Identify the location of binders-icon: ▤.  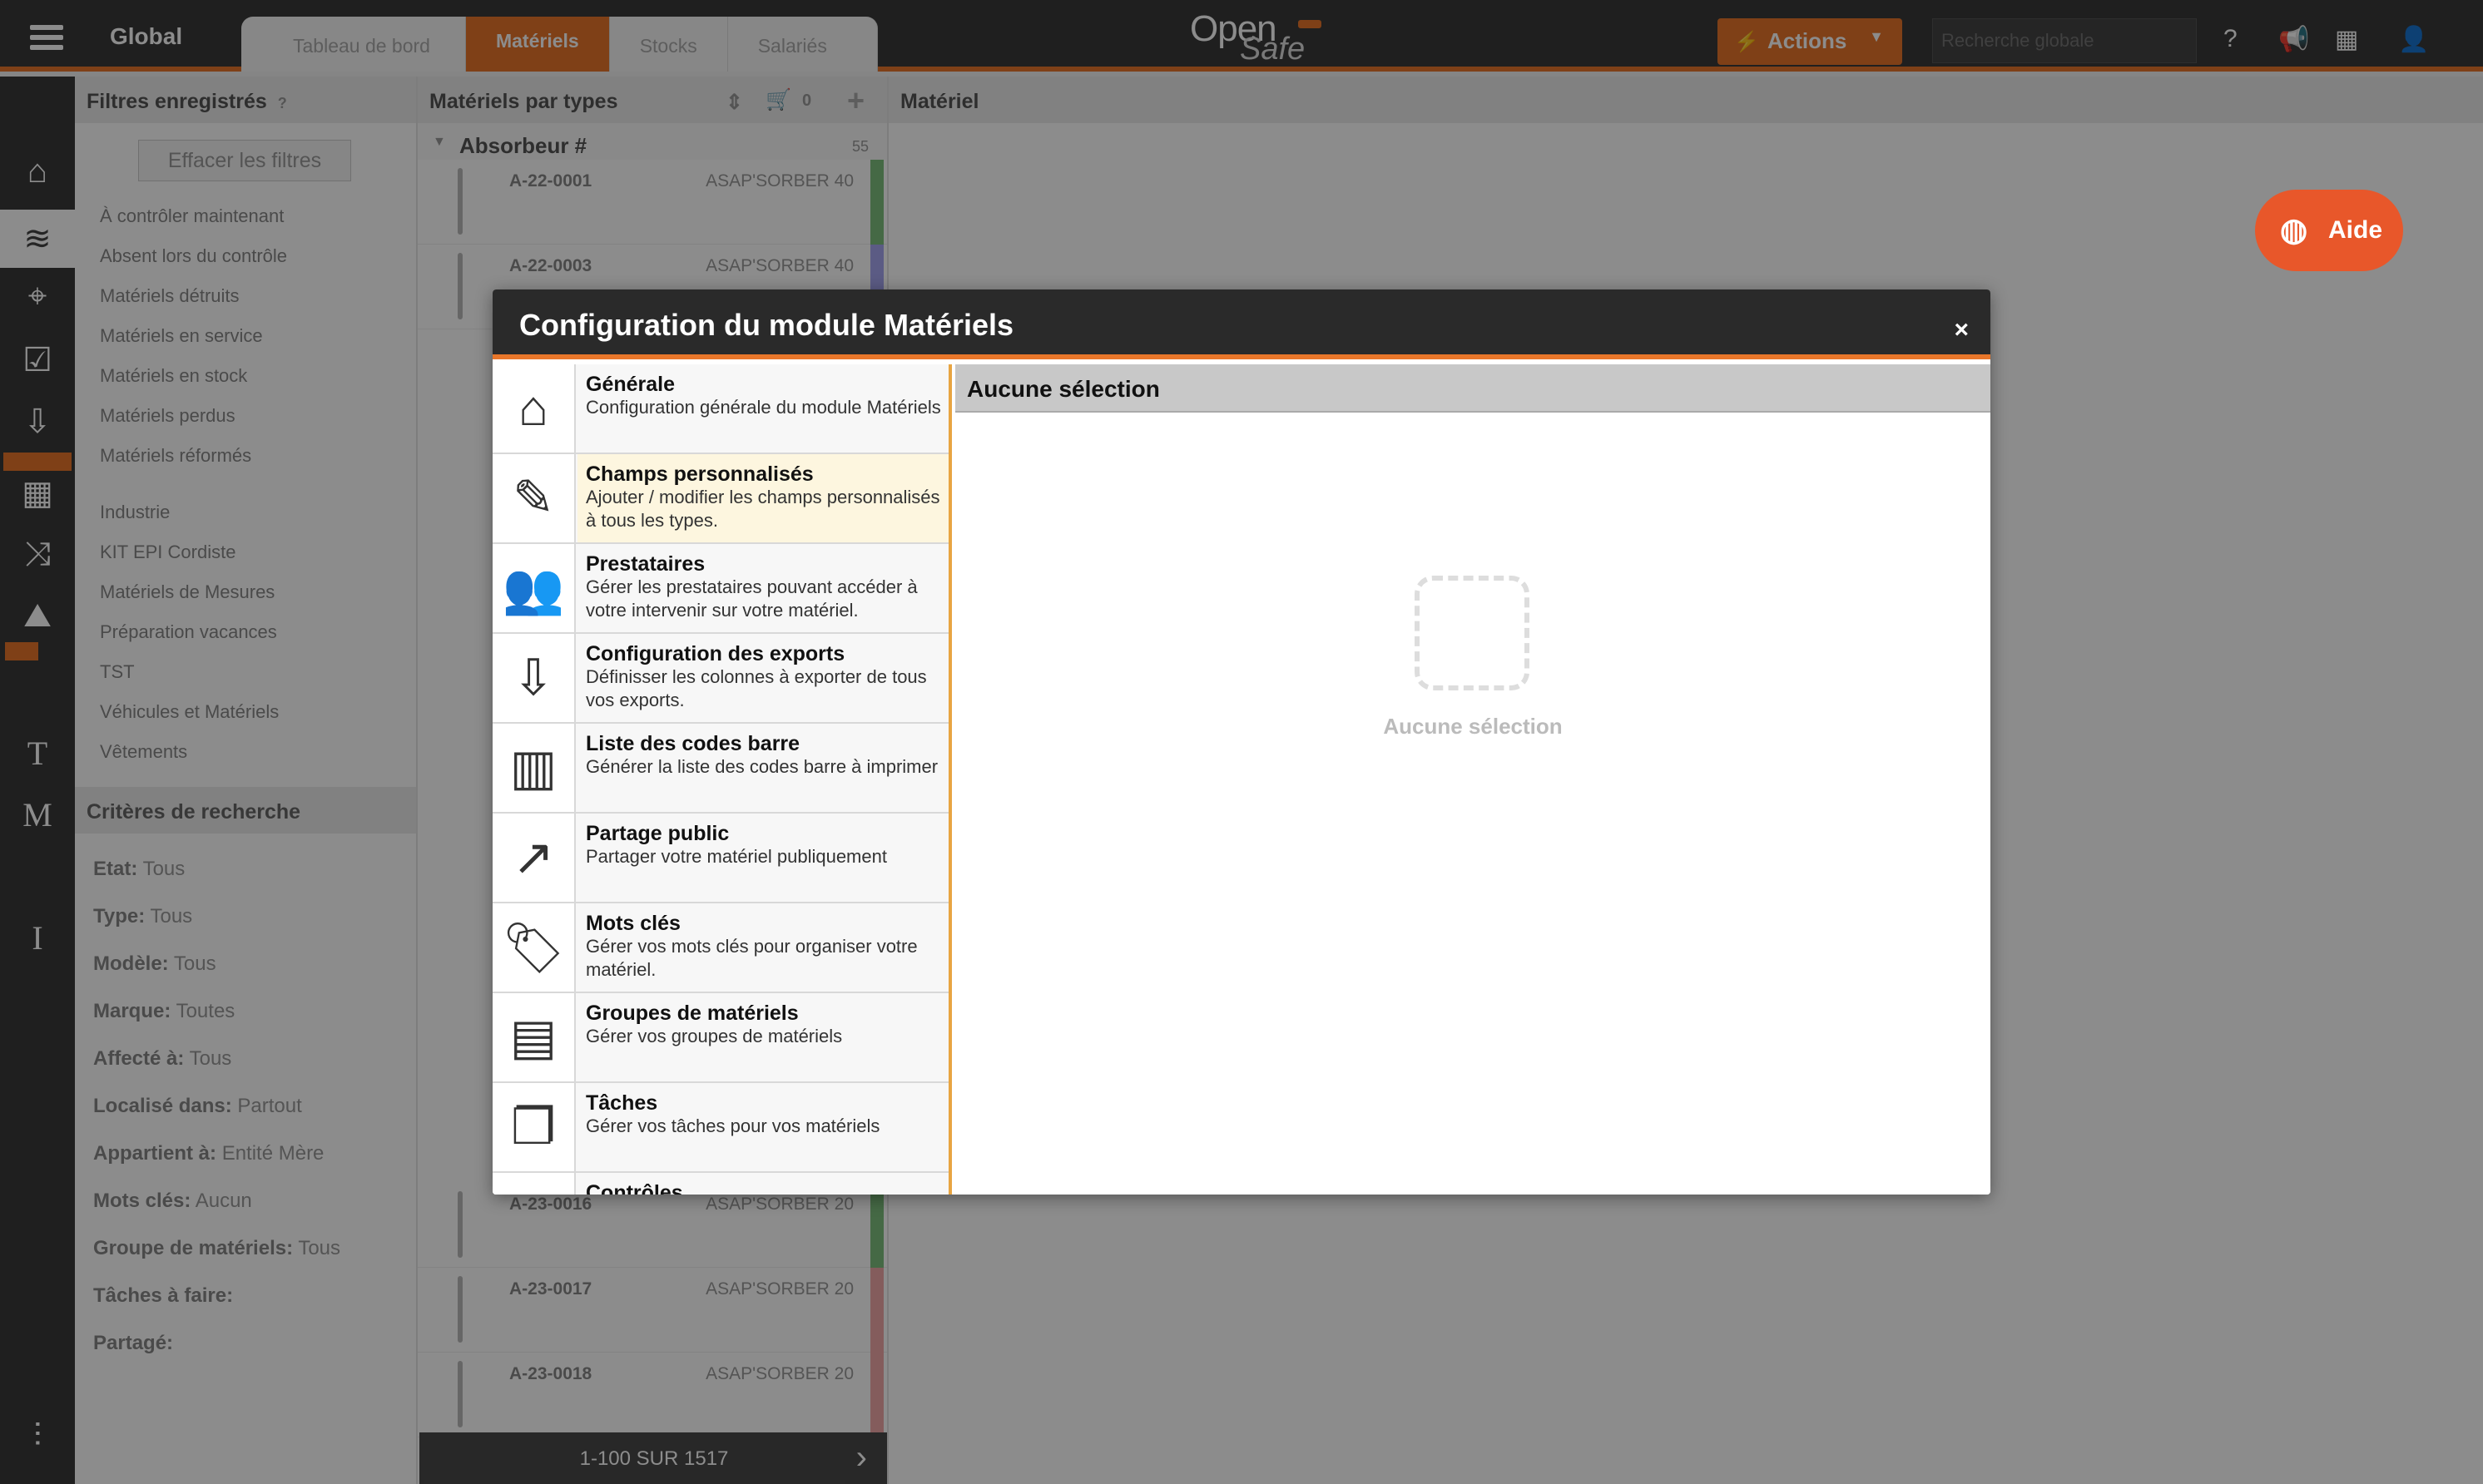
(534, 1037).